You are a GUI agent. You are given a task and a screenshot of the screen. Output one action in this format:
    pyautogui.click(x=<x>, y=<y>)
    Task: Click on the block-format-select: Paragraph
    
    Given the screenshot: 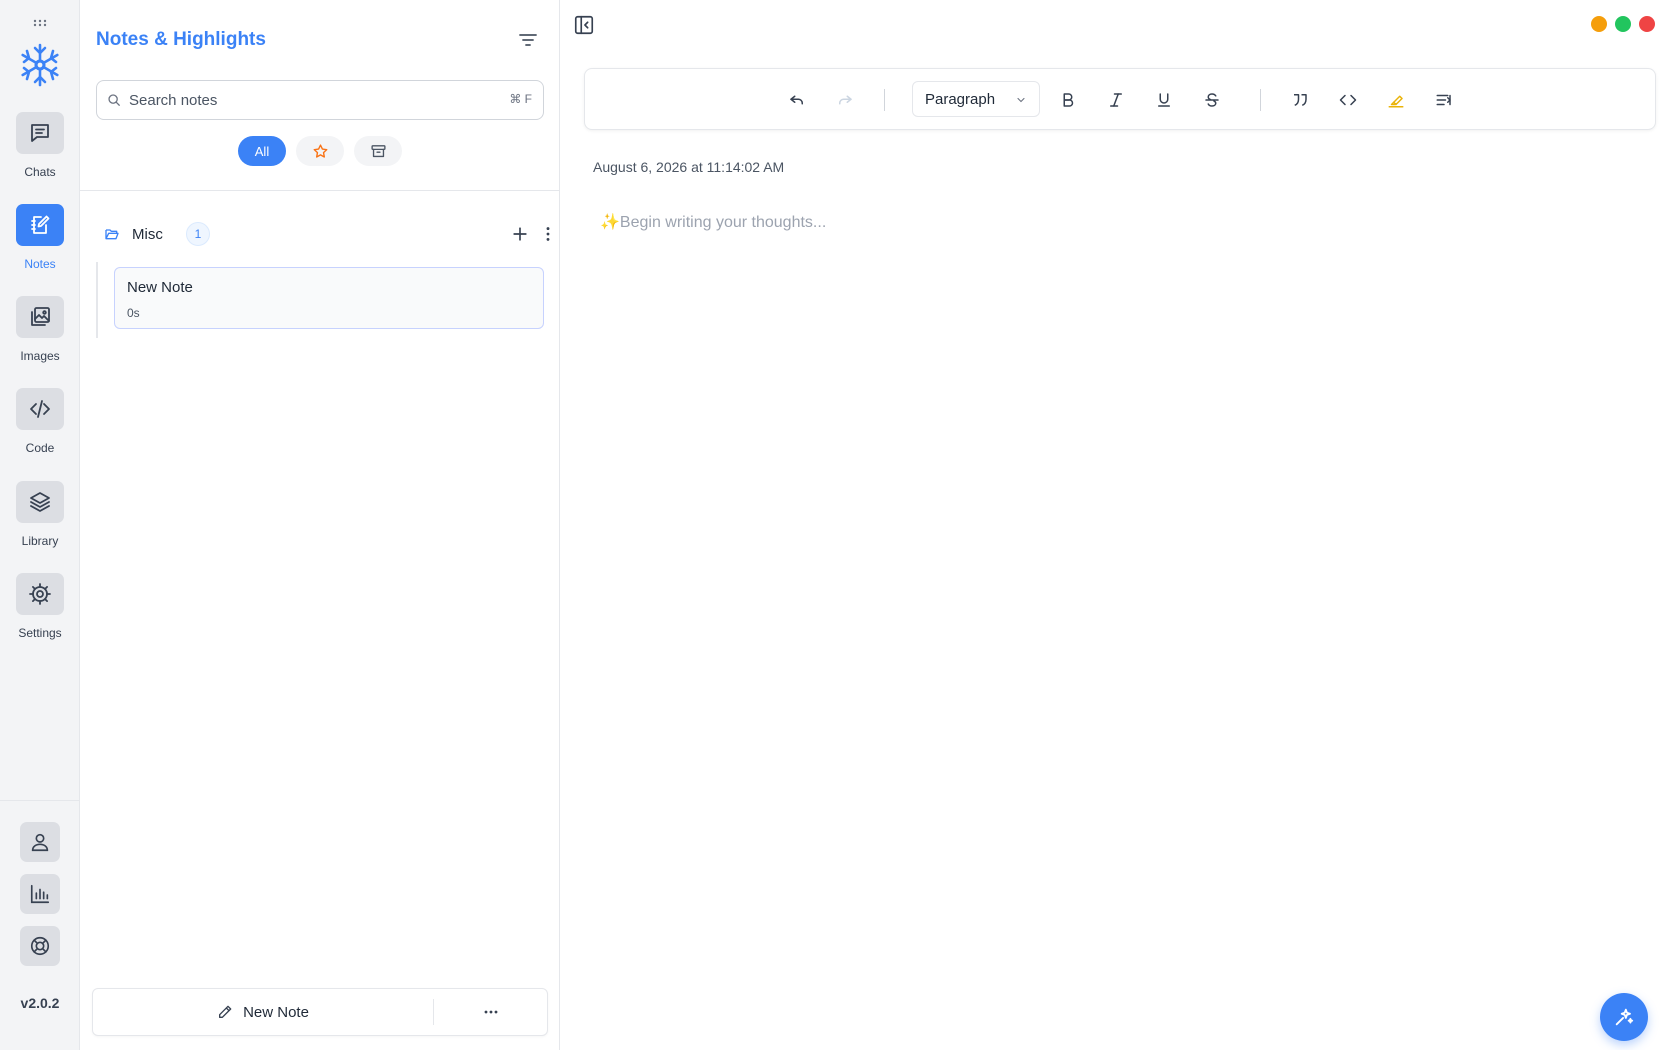 What is the action you would take?
    pyautogui.click(x=976, y=99)
    